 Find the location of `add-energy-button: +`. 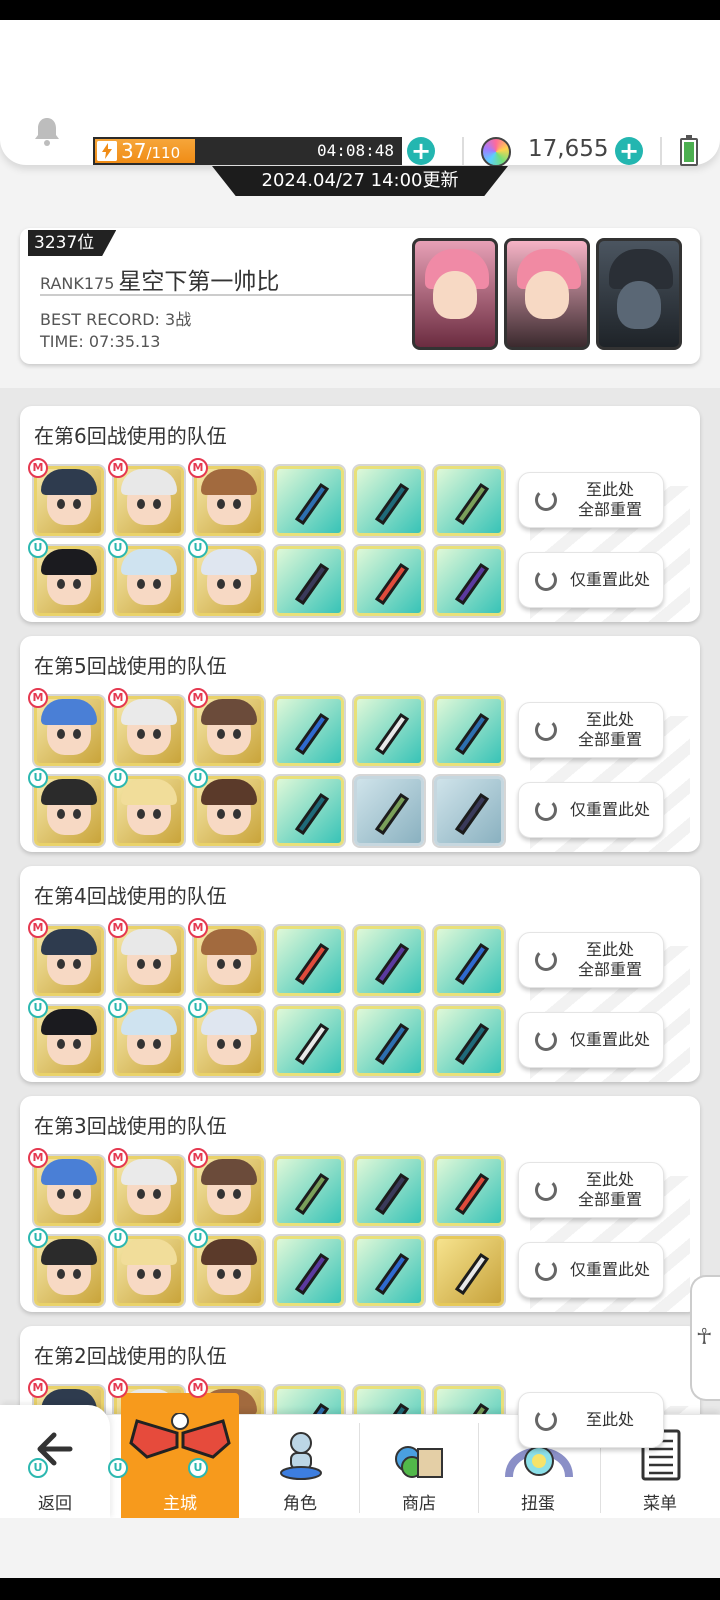

add-energy-button: + is located at coordinates (421, 151).